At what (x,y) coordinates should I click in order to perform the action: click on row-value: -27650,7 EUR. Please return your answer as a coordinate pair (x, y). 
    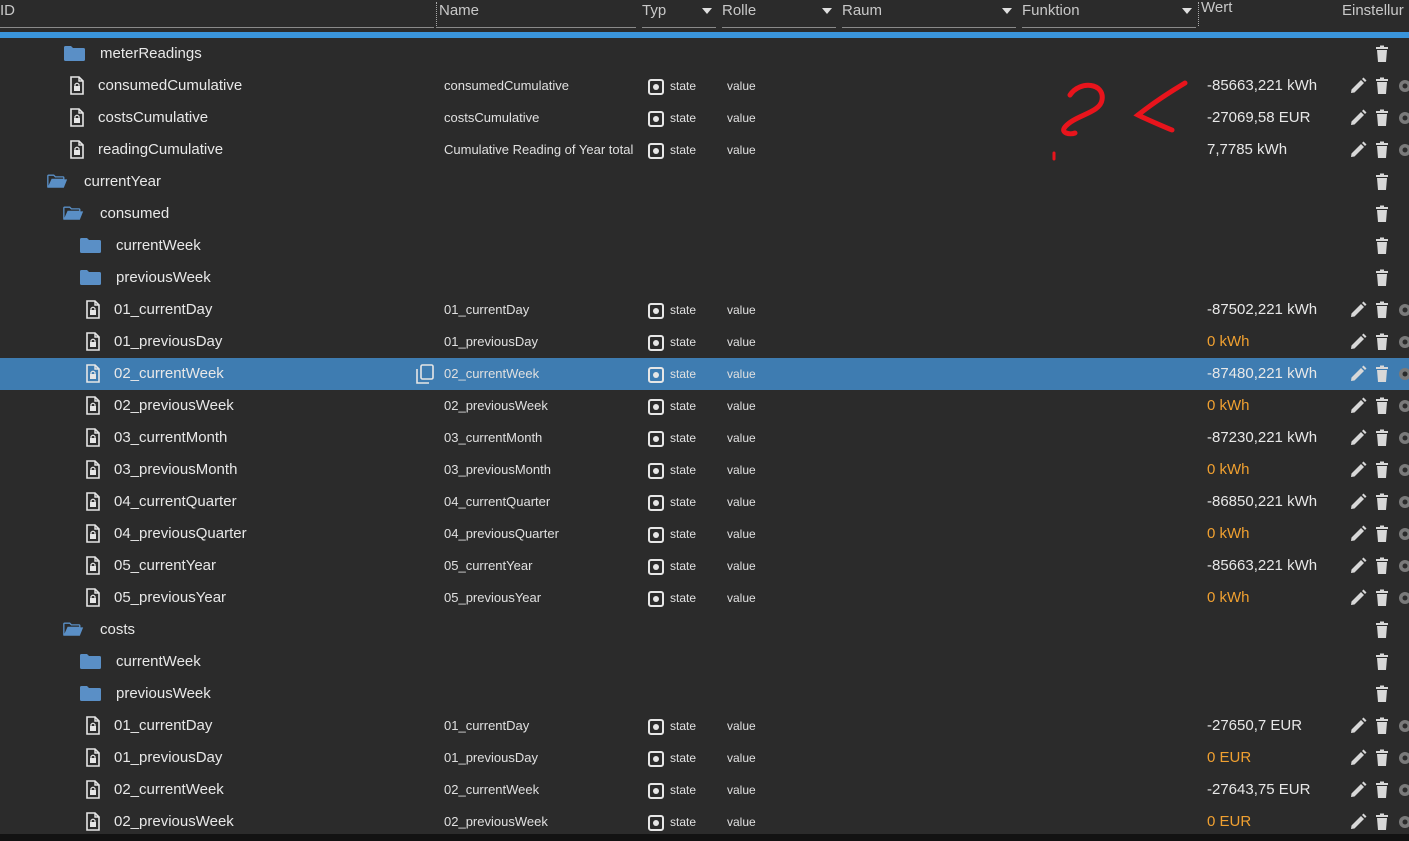
    Looking at the image, I should click on (1254, 726).